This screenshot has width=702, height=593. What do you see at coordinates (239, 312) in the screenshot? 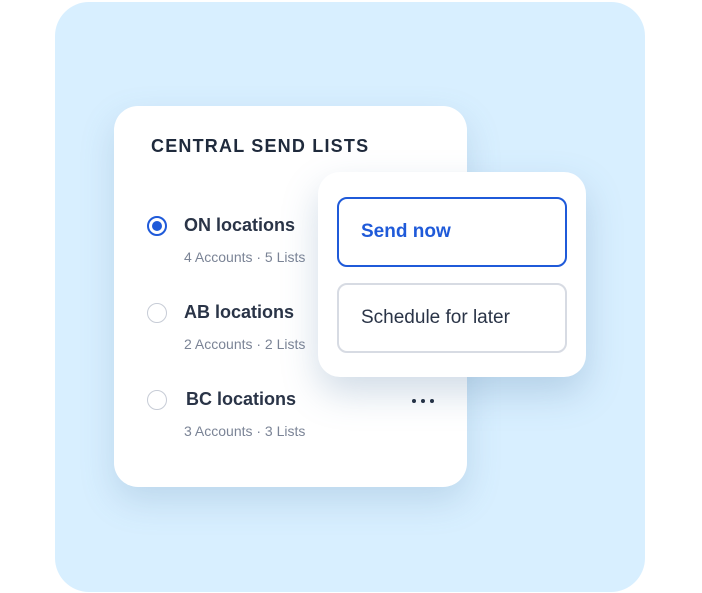
I see `list-item-name: AB locations` at bounding box center [239, 312].